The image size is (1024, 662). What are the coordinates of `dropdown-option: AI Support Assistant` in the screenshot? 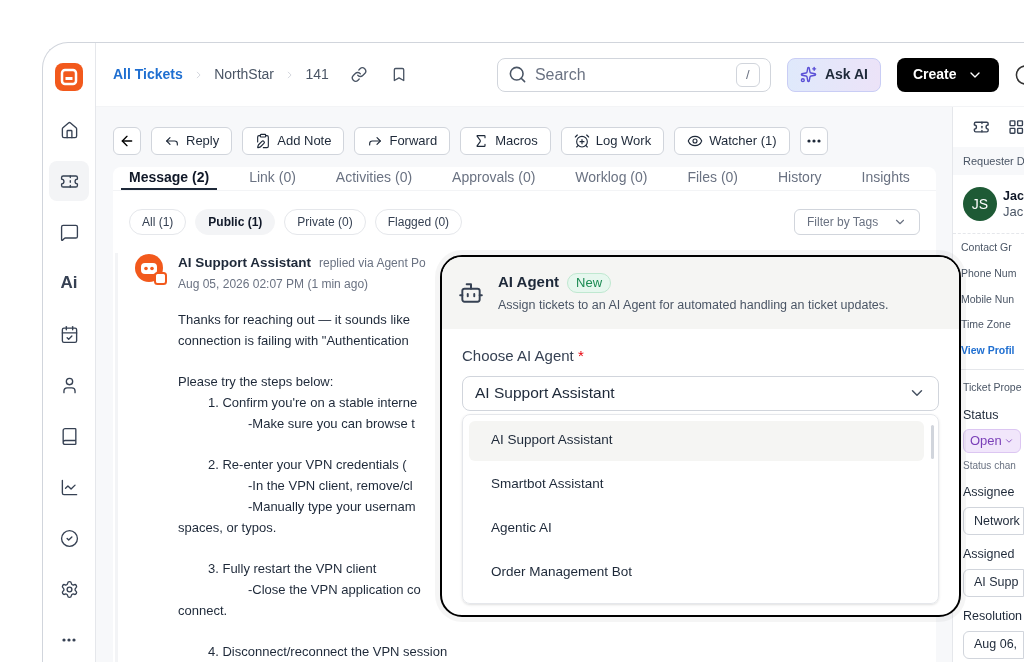 It's located at (696, 440).